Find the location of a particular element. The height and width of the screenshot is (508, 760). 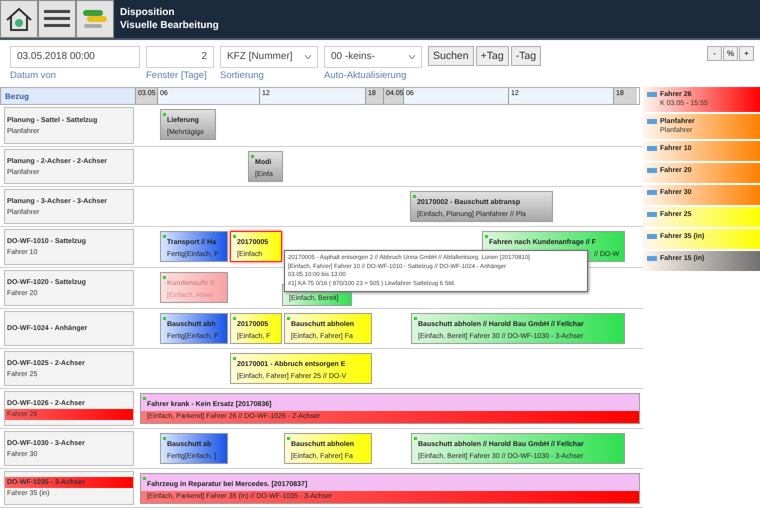

field-label: Sortierung is located at coordinates (242, 75).